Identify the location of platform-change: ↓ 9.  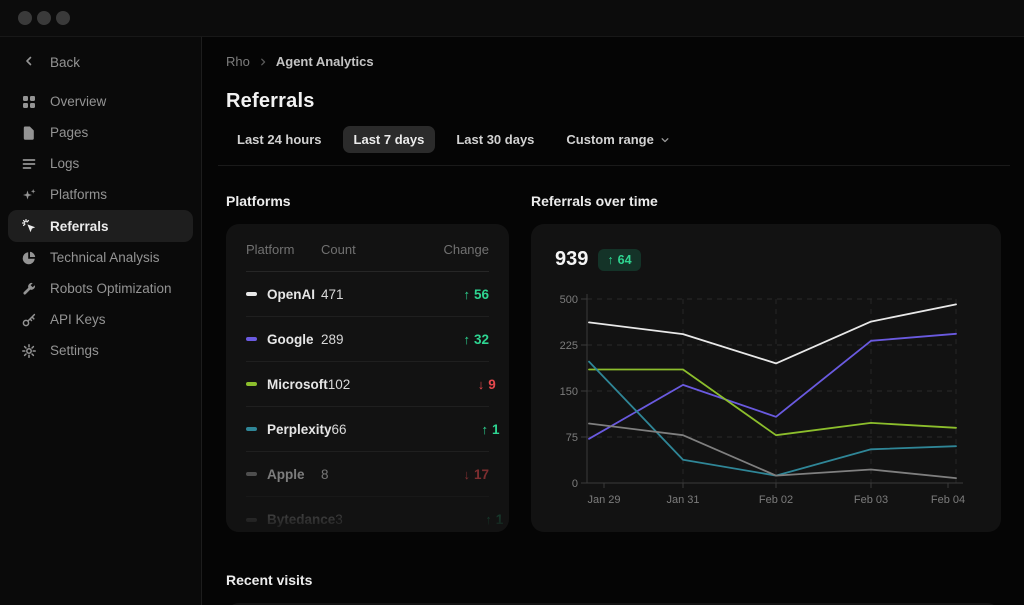
(457, 384).